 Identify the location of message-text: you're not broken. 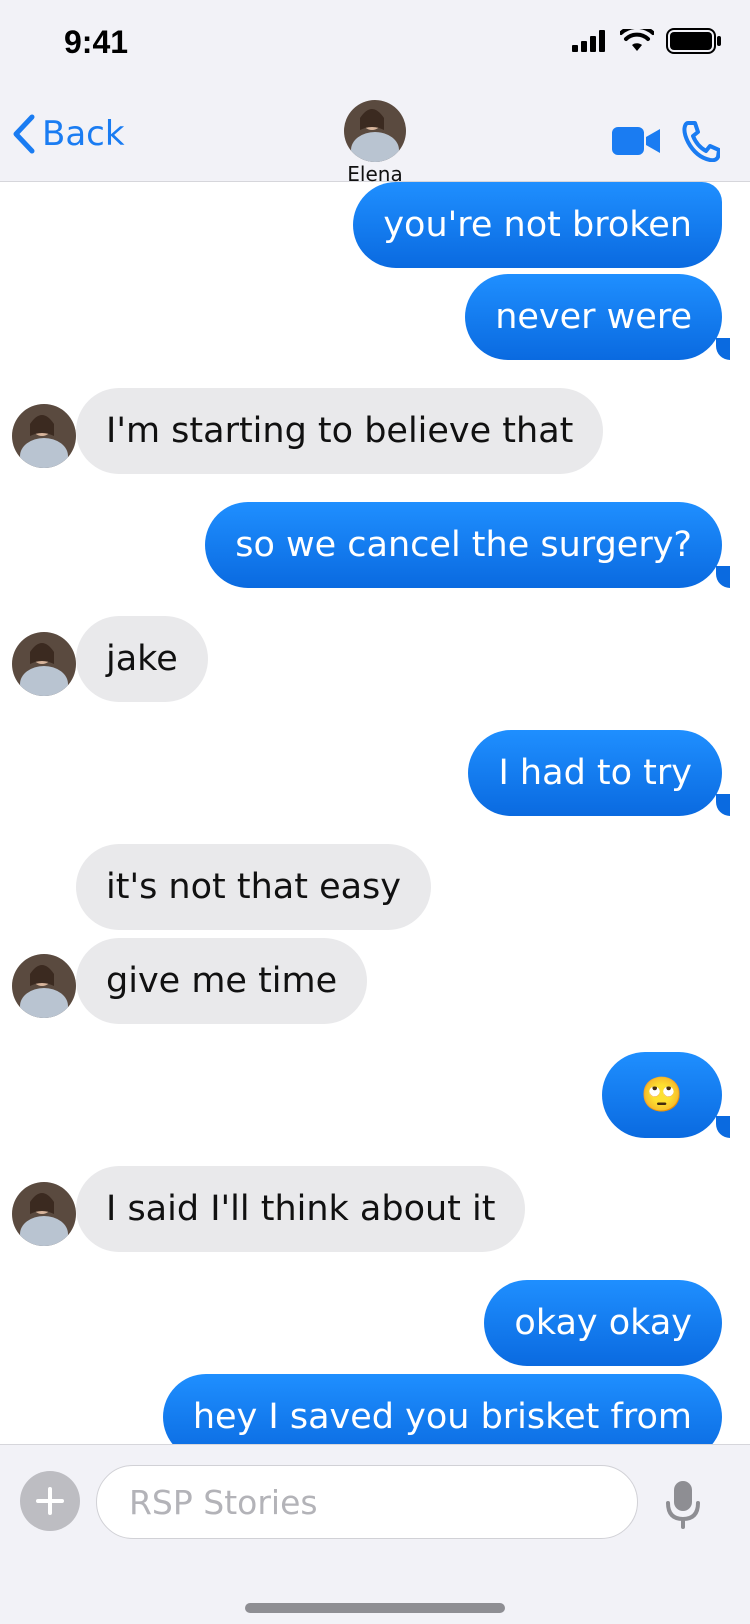
(537, 225).